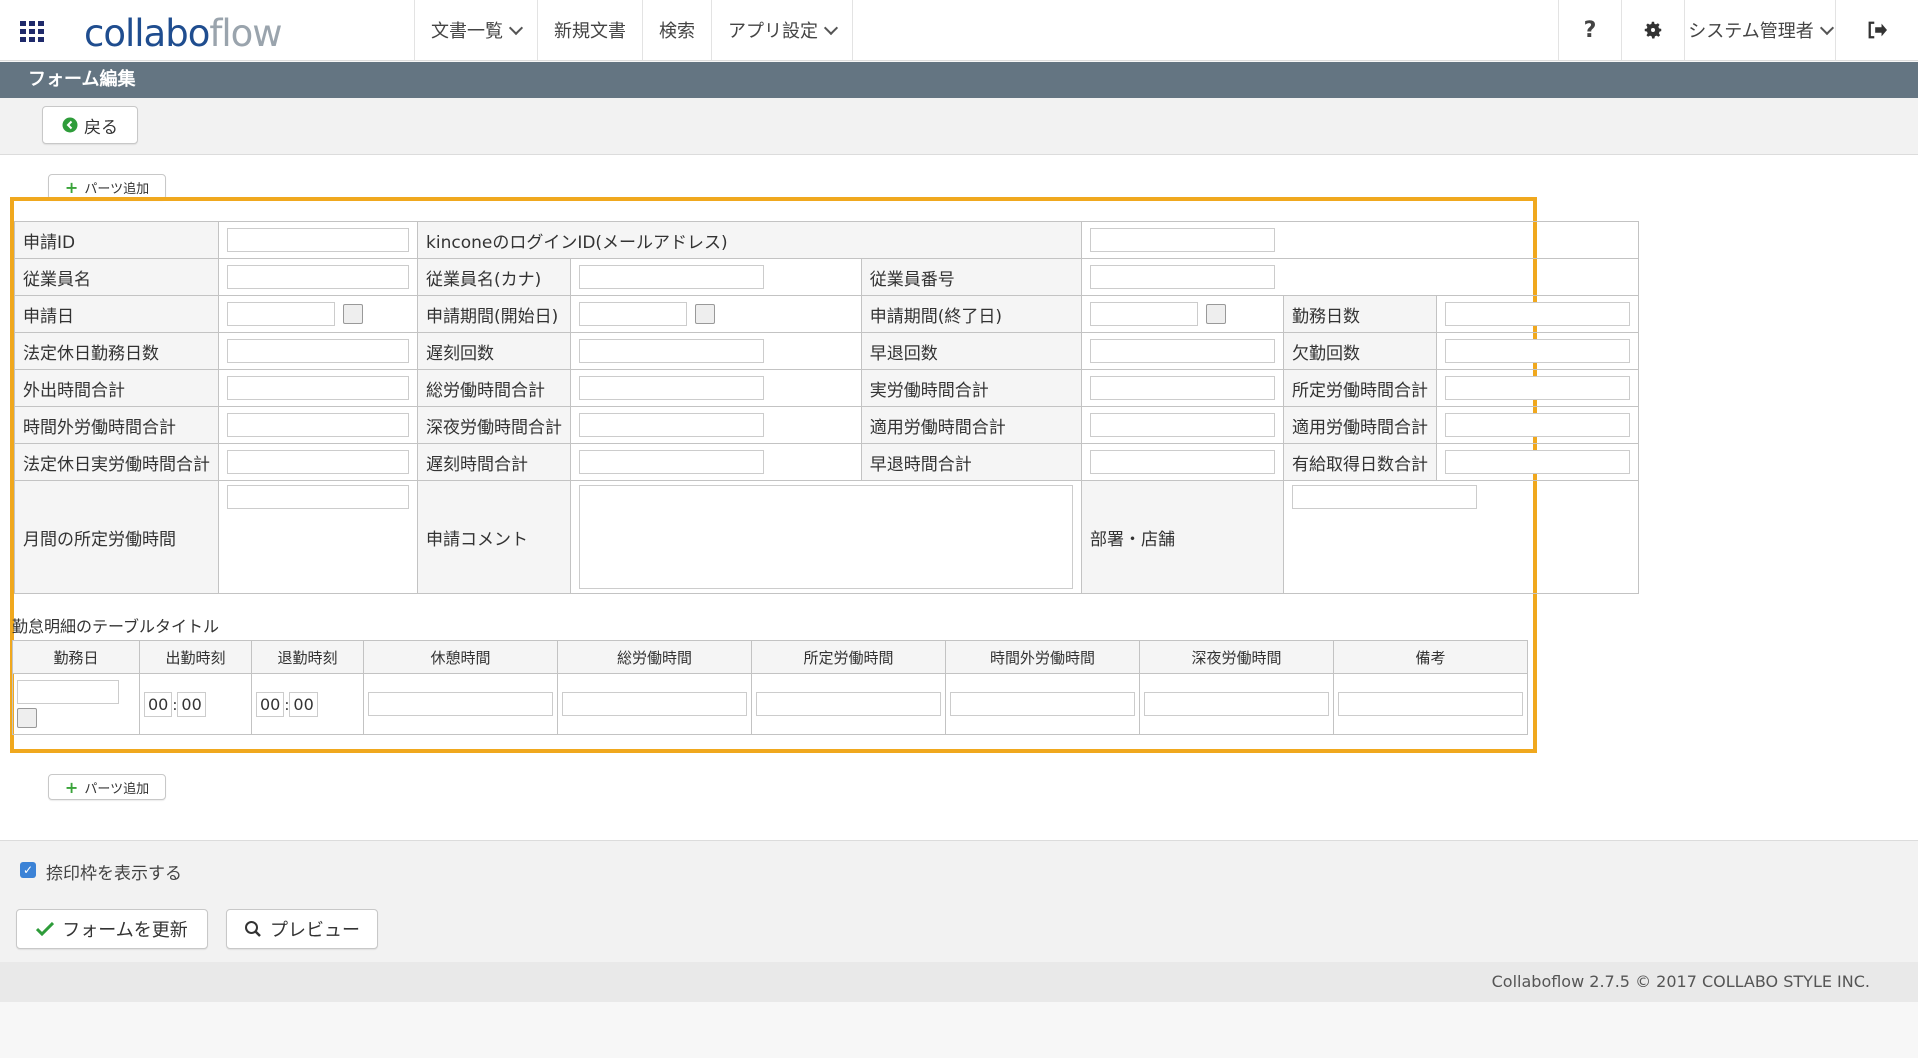 This screenshot has height=1058, width=1918. What do you see at coordinates (114, 874) in the screenshot?
I see `show-stamp-label: 捺印枠を表示する` at bounding box center [114, 874].